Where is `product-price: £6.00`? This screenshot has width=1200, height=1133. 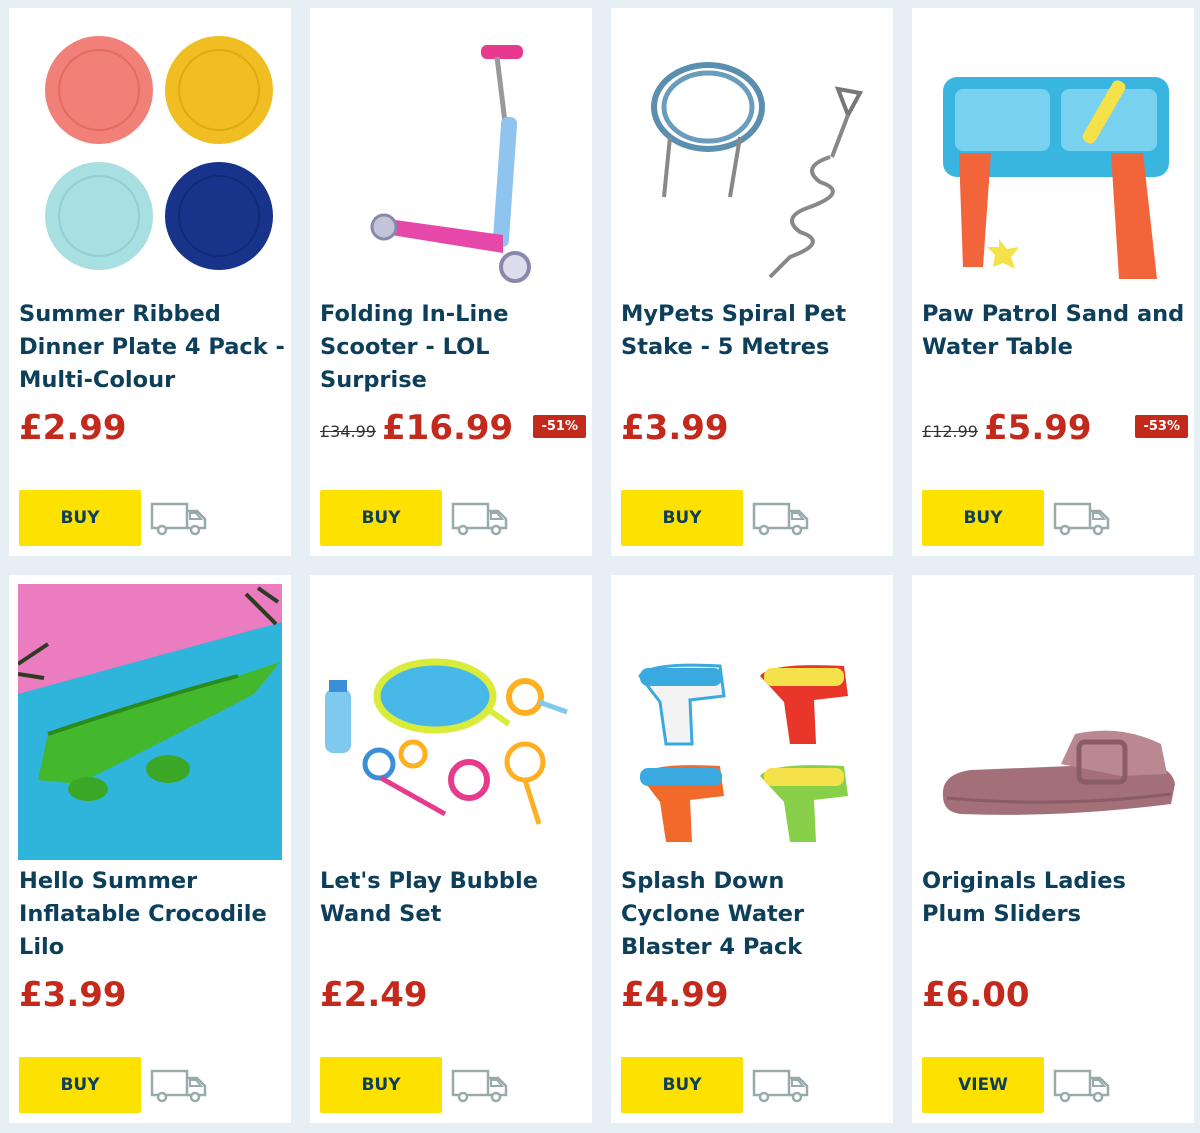
product-price: £6.00 is located at coordinates (976, 995).